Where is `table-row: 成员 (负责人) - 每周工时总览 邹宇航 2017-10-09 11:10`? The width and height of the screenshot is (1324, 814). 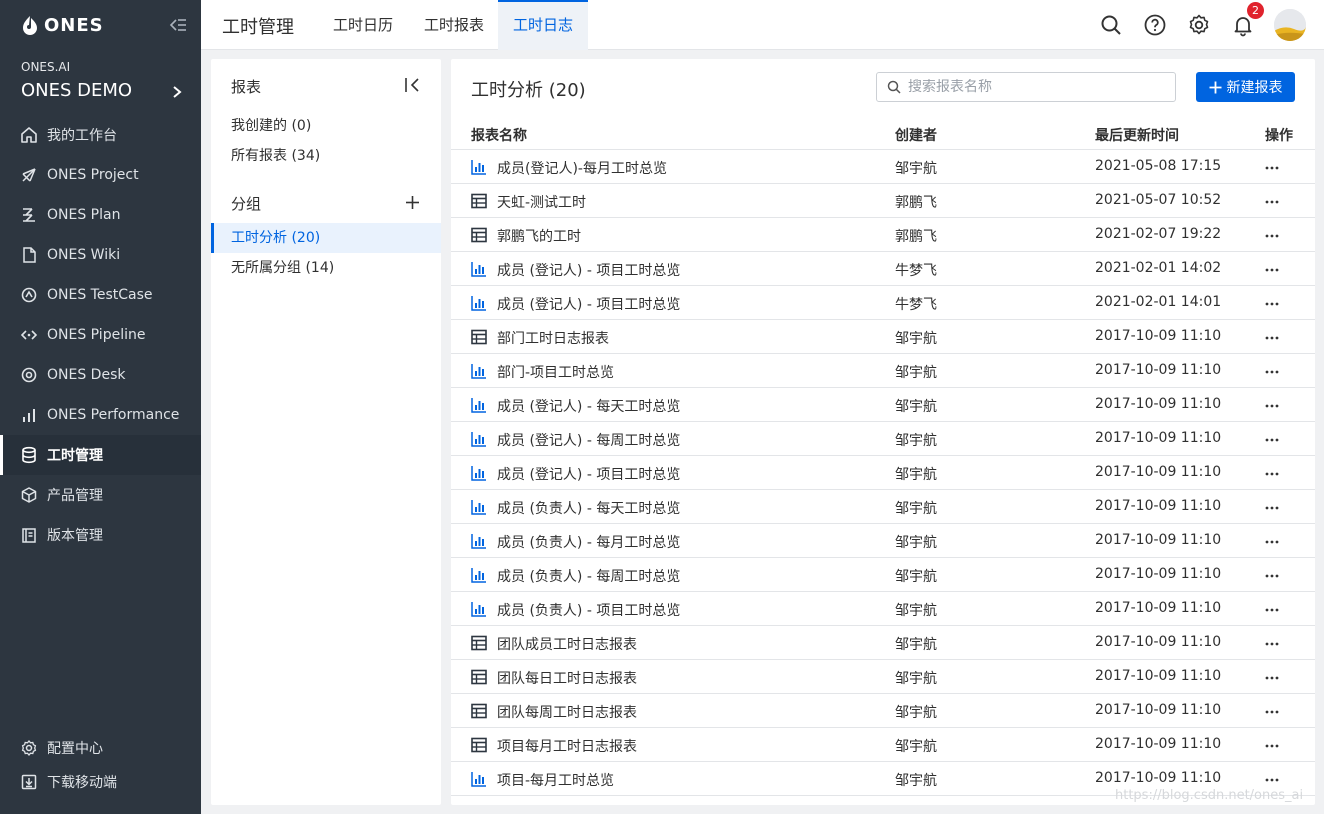 table-row: 成员 (负责人) - 每周工时总览 邹宇航 2017-10-09 11:10 is located at coordinates (883, 575).